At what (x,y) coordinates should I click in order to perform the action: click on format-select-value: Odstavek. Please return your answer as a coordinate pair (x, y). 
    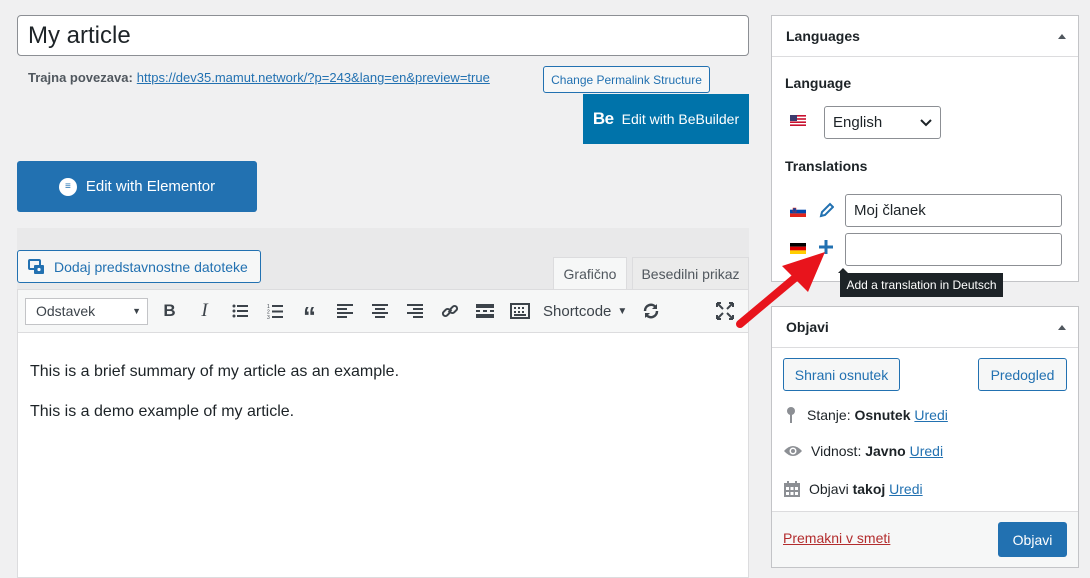
    Looking at the image, I should click on (66, 311).